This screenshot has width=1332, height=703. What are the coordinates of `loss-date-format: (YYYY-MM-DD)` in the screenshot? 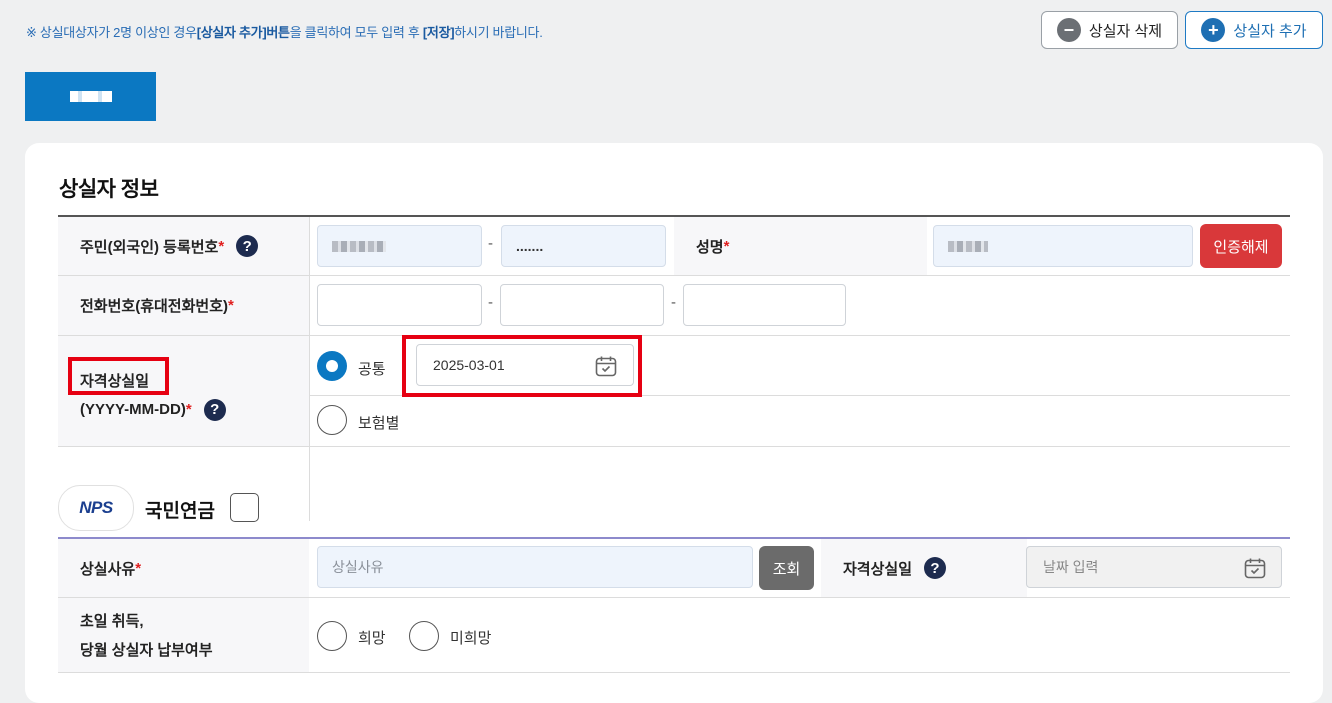 It's located at (133, 409).